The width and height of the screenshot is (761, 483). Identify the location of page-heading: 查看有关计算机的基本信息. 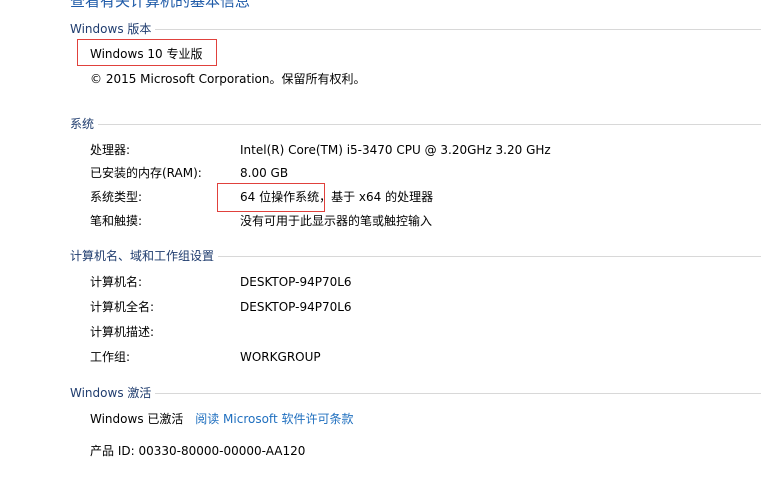
(160, 5).